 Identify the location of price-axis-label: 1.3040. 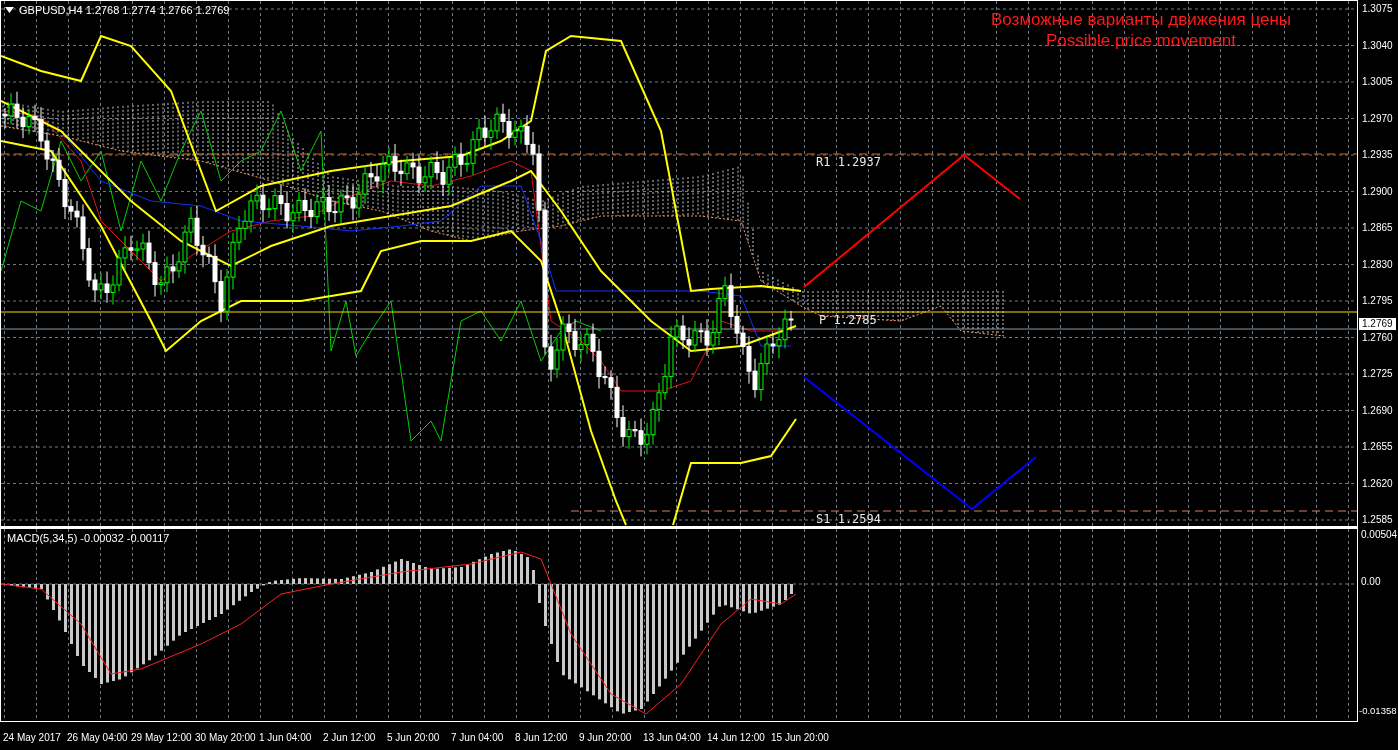
(1377, 45).